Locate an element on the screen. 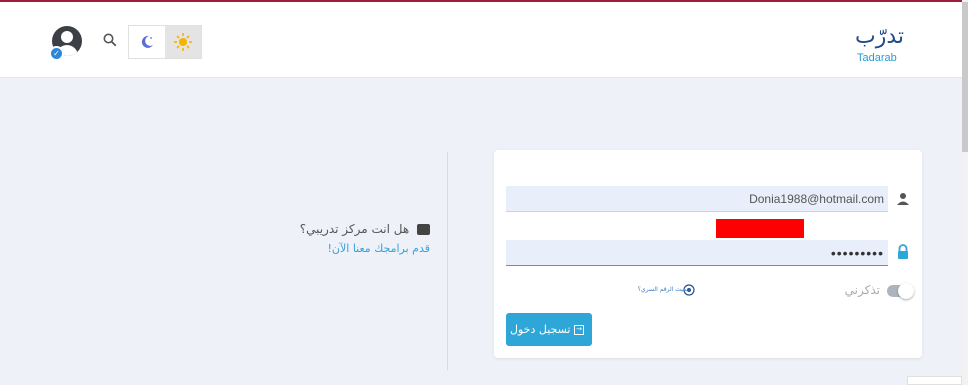 Image resolution: width=968 pixels, height=385 pixels. remember-me-toggle is located at coordinates (900, 291).